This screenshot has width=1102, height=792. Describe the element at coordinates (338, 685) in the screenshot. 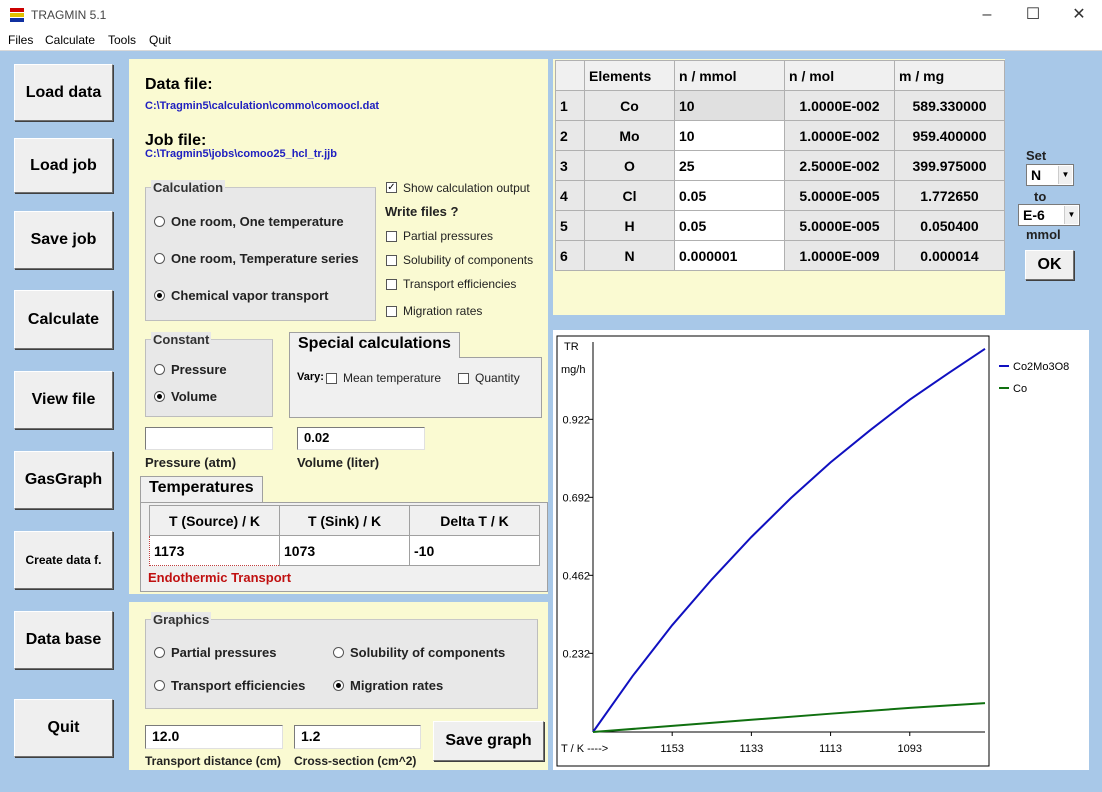

I see `radio-graph-migration-rates` at that location.